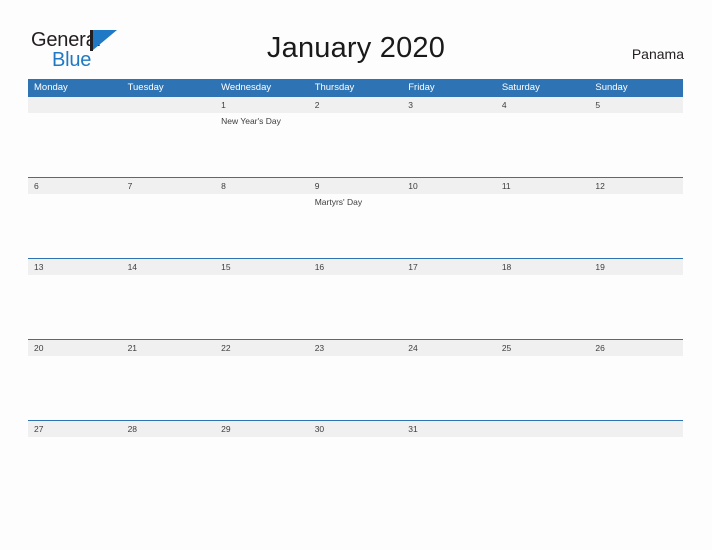 The height and width of the screenshot is (550, 712). I want to click on day-number: 26, so click(636, 348).